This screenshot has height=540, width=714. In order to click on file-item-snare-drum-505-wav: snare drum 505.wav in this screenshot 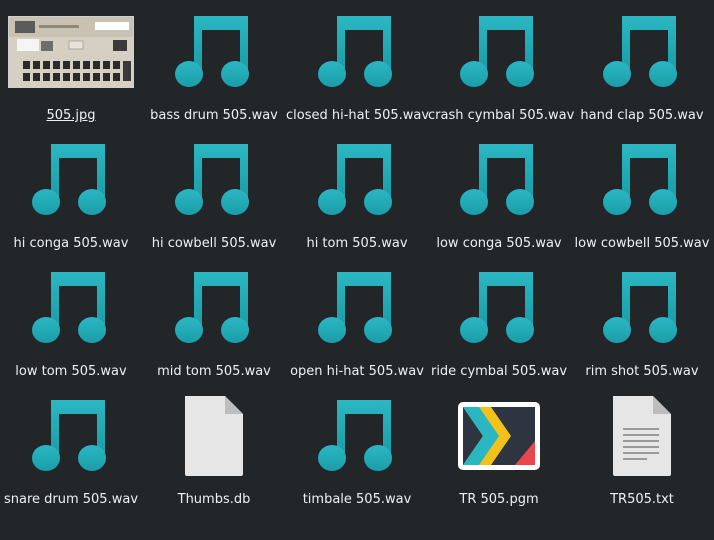, I will do `click(71, 448)`.